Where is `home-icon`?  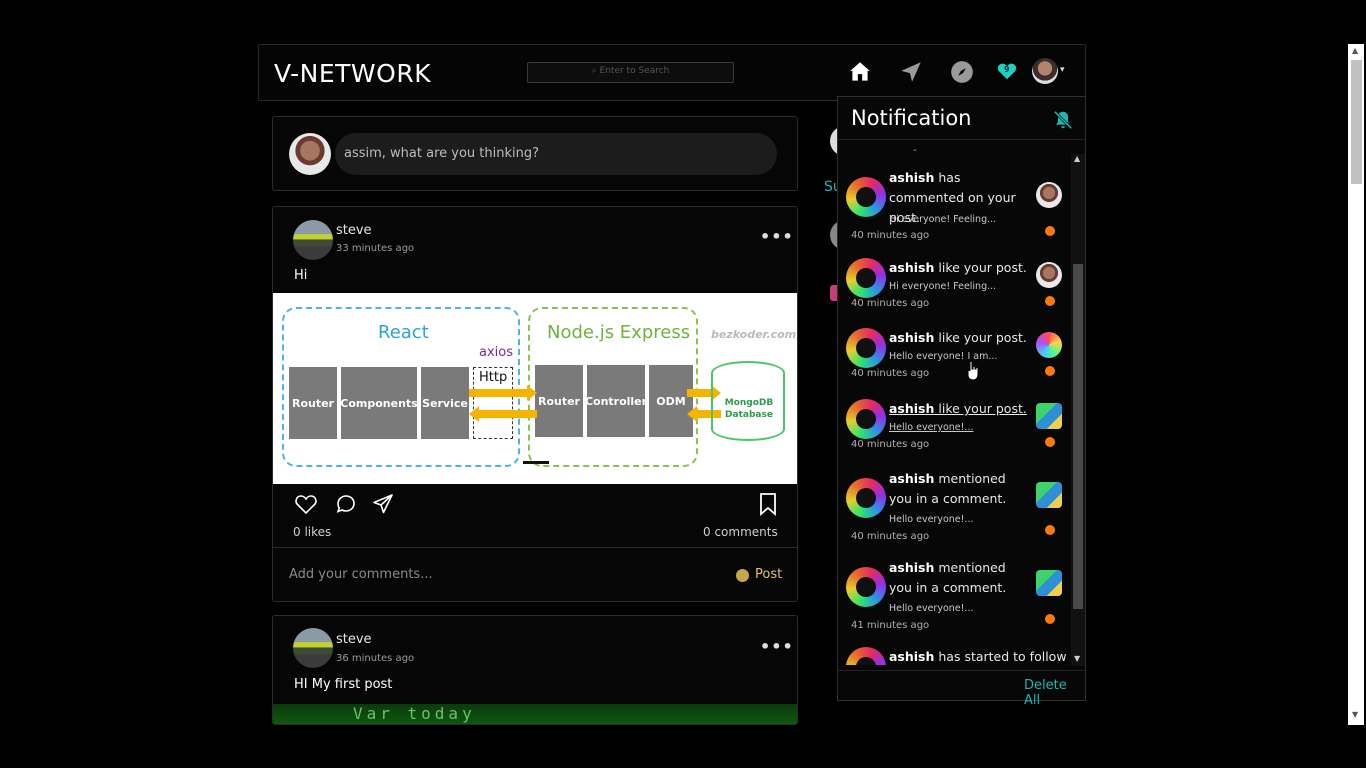
home-icon is located at coordinates (860, 72).